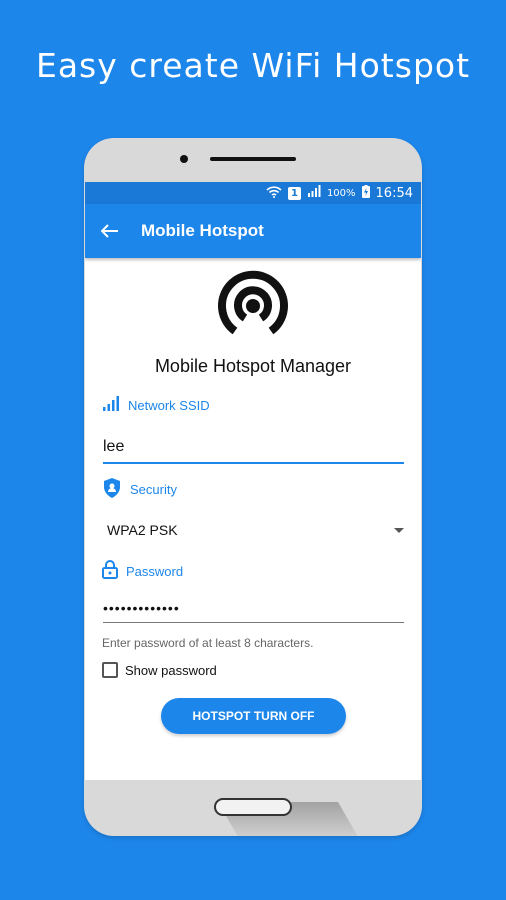 Image resolution: width=506 pixels, height=900 pixels. Describe the element at coordinates (253, 611) in the screenshot. I see `password-input: •••••••••••••` at that location.